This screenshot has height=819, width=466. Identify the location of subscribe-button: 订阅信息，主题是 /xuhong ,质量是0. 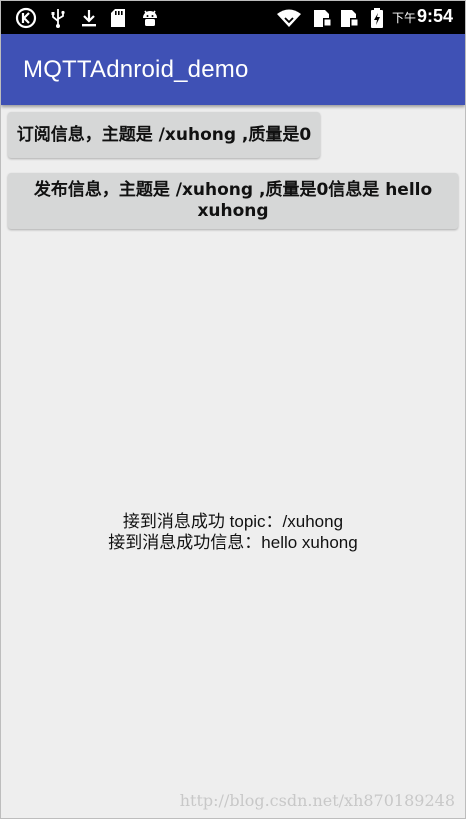
(164, 135).